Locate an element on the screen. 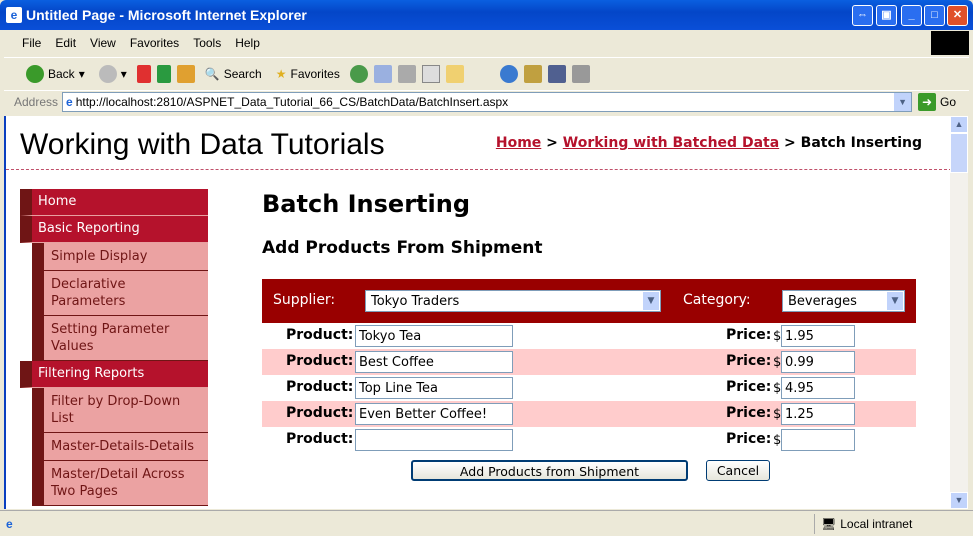 This screenshot has height=536, width=973. sidebar-item-simple-display: Simple Display is located at coordinates (120, 257).